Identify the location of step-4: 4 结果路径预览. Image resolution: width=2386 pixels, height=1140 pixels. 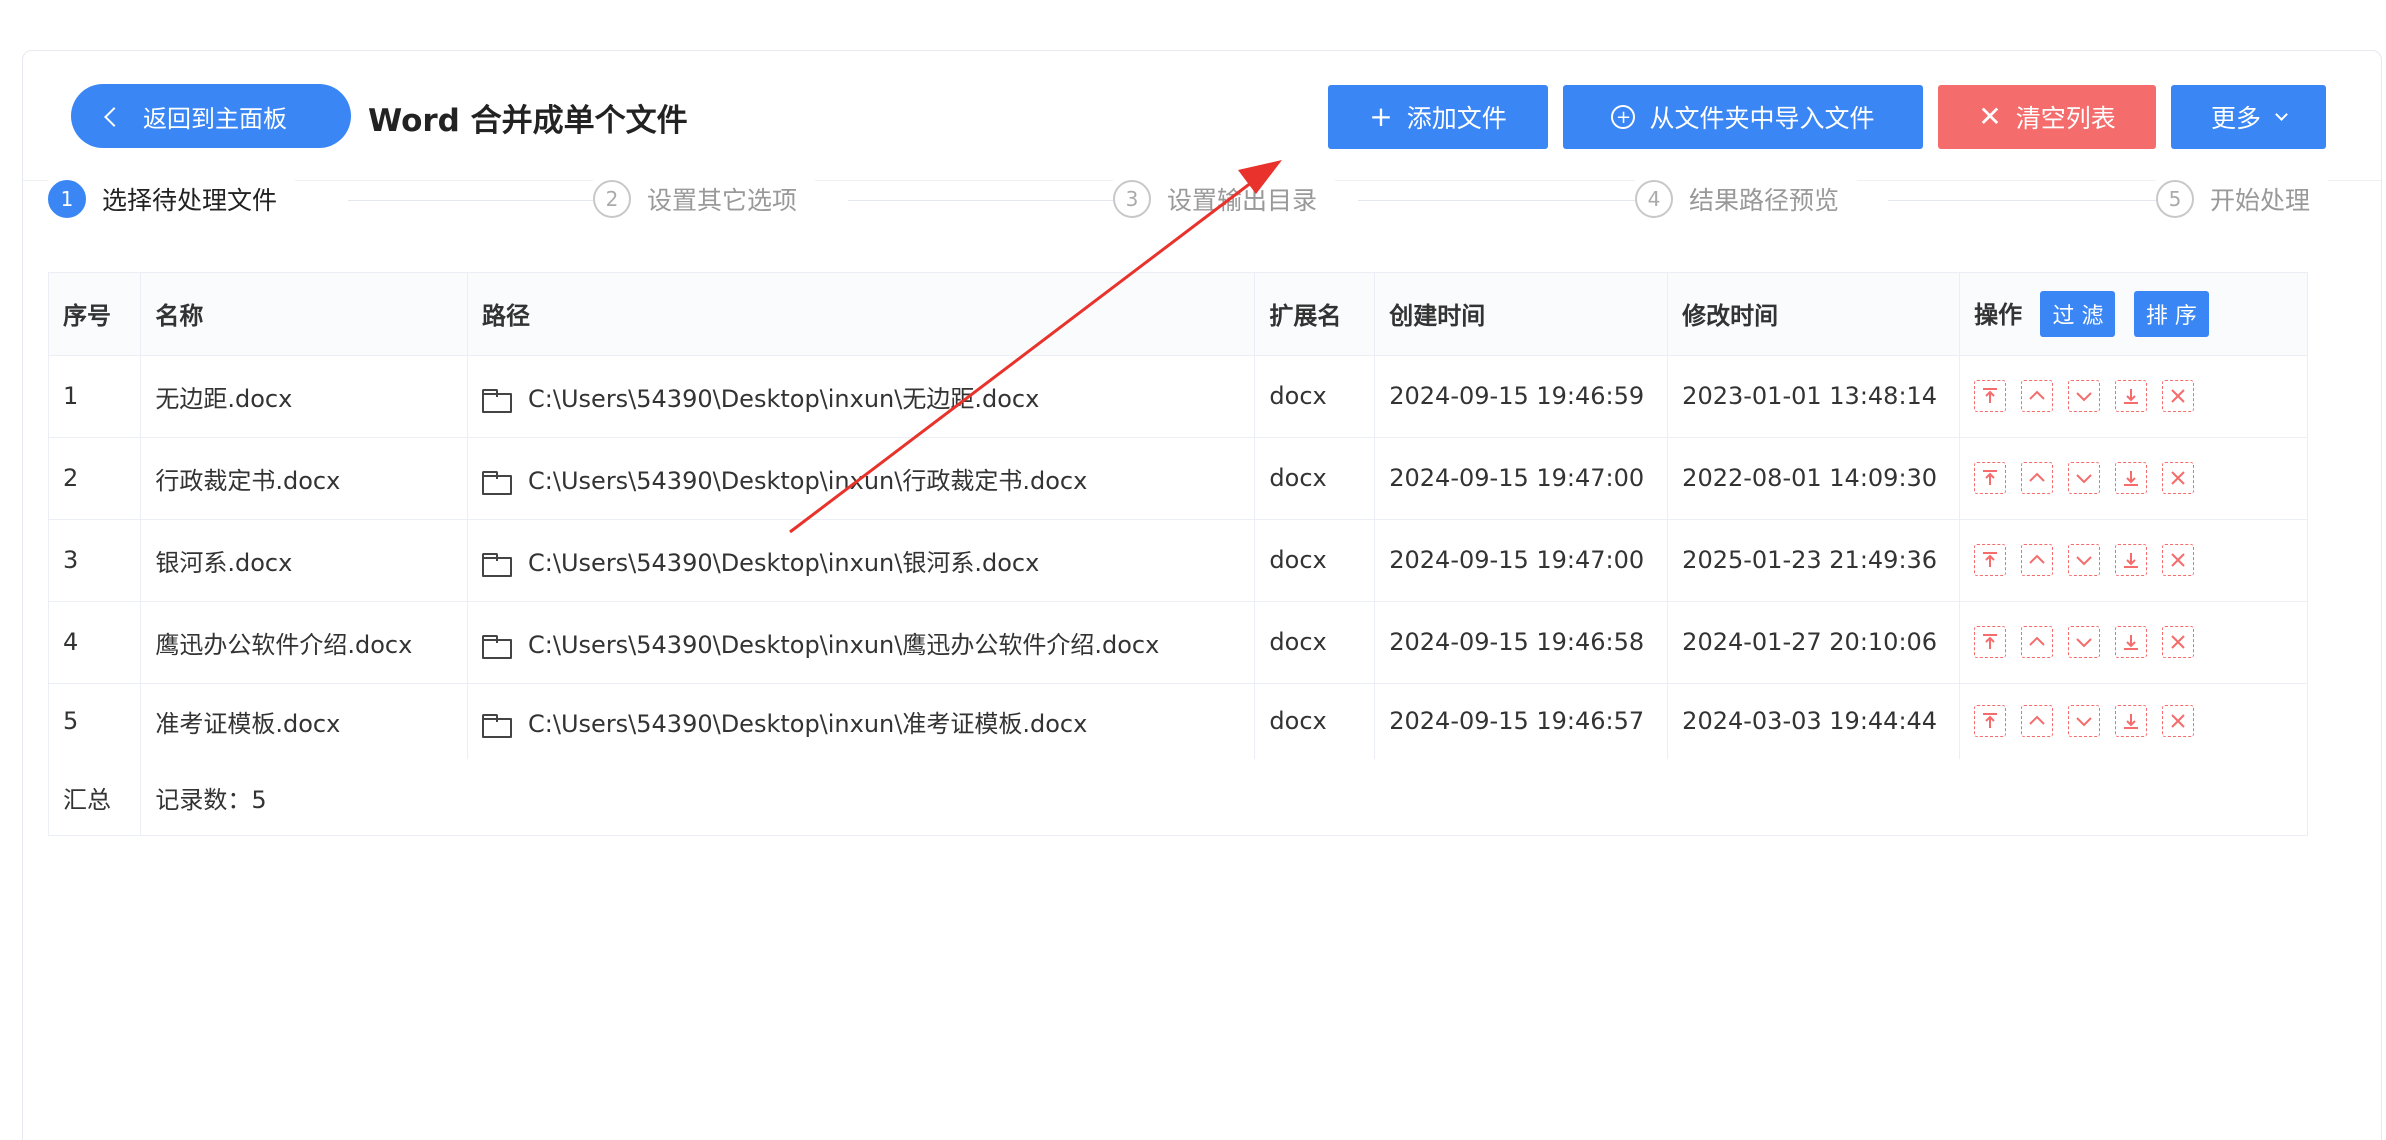
(1746, 199).